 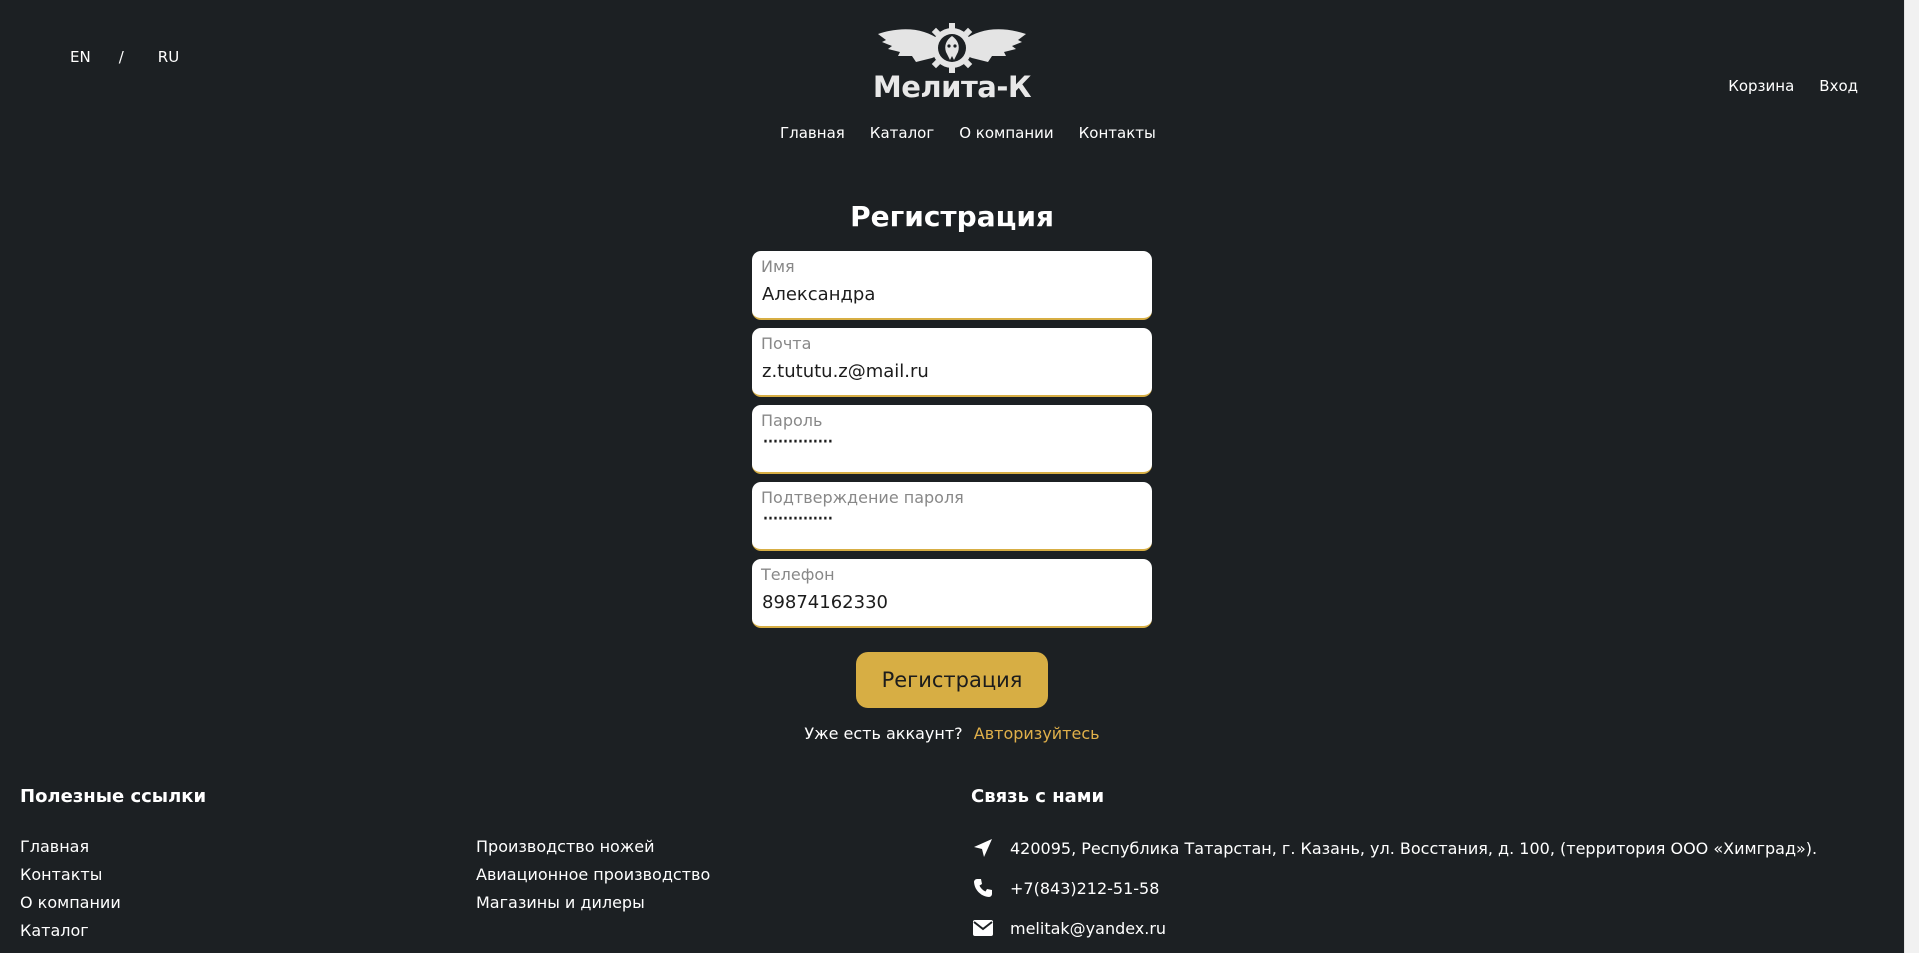 I want to click on contact-phone: +7(843)212-51-58, so click(x=1064, y=888).